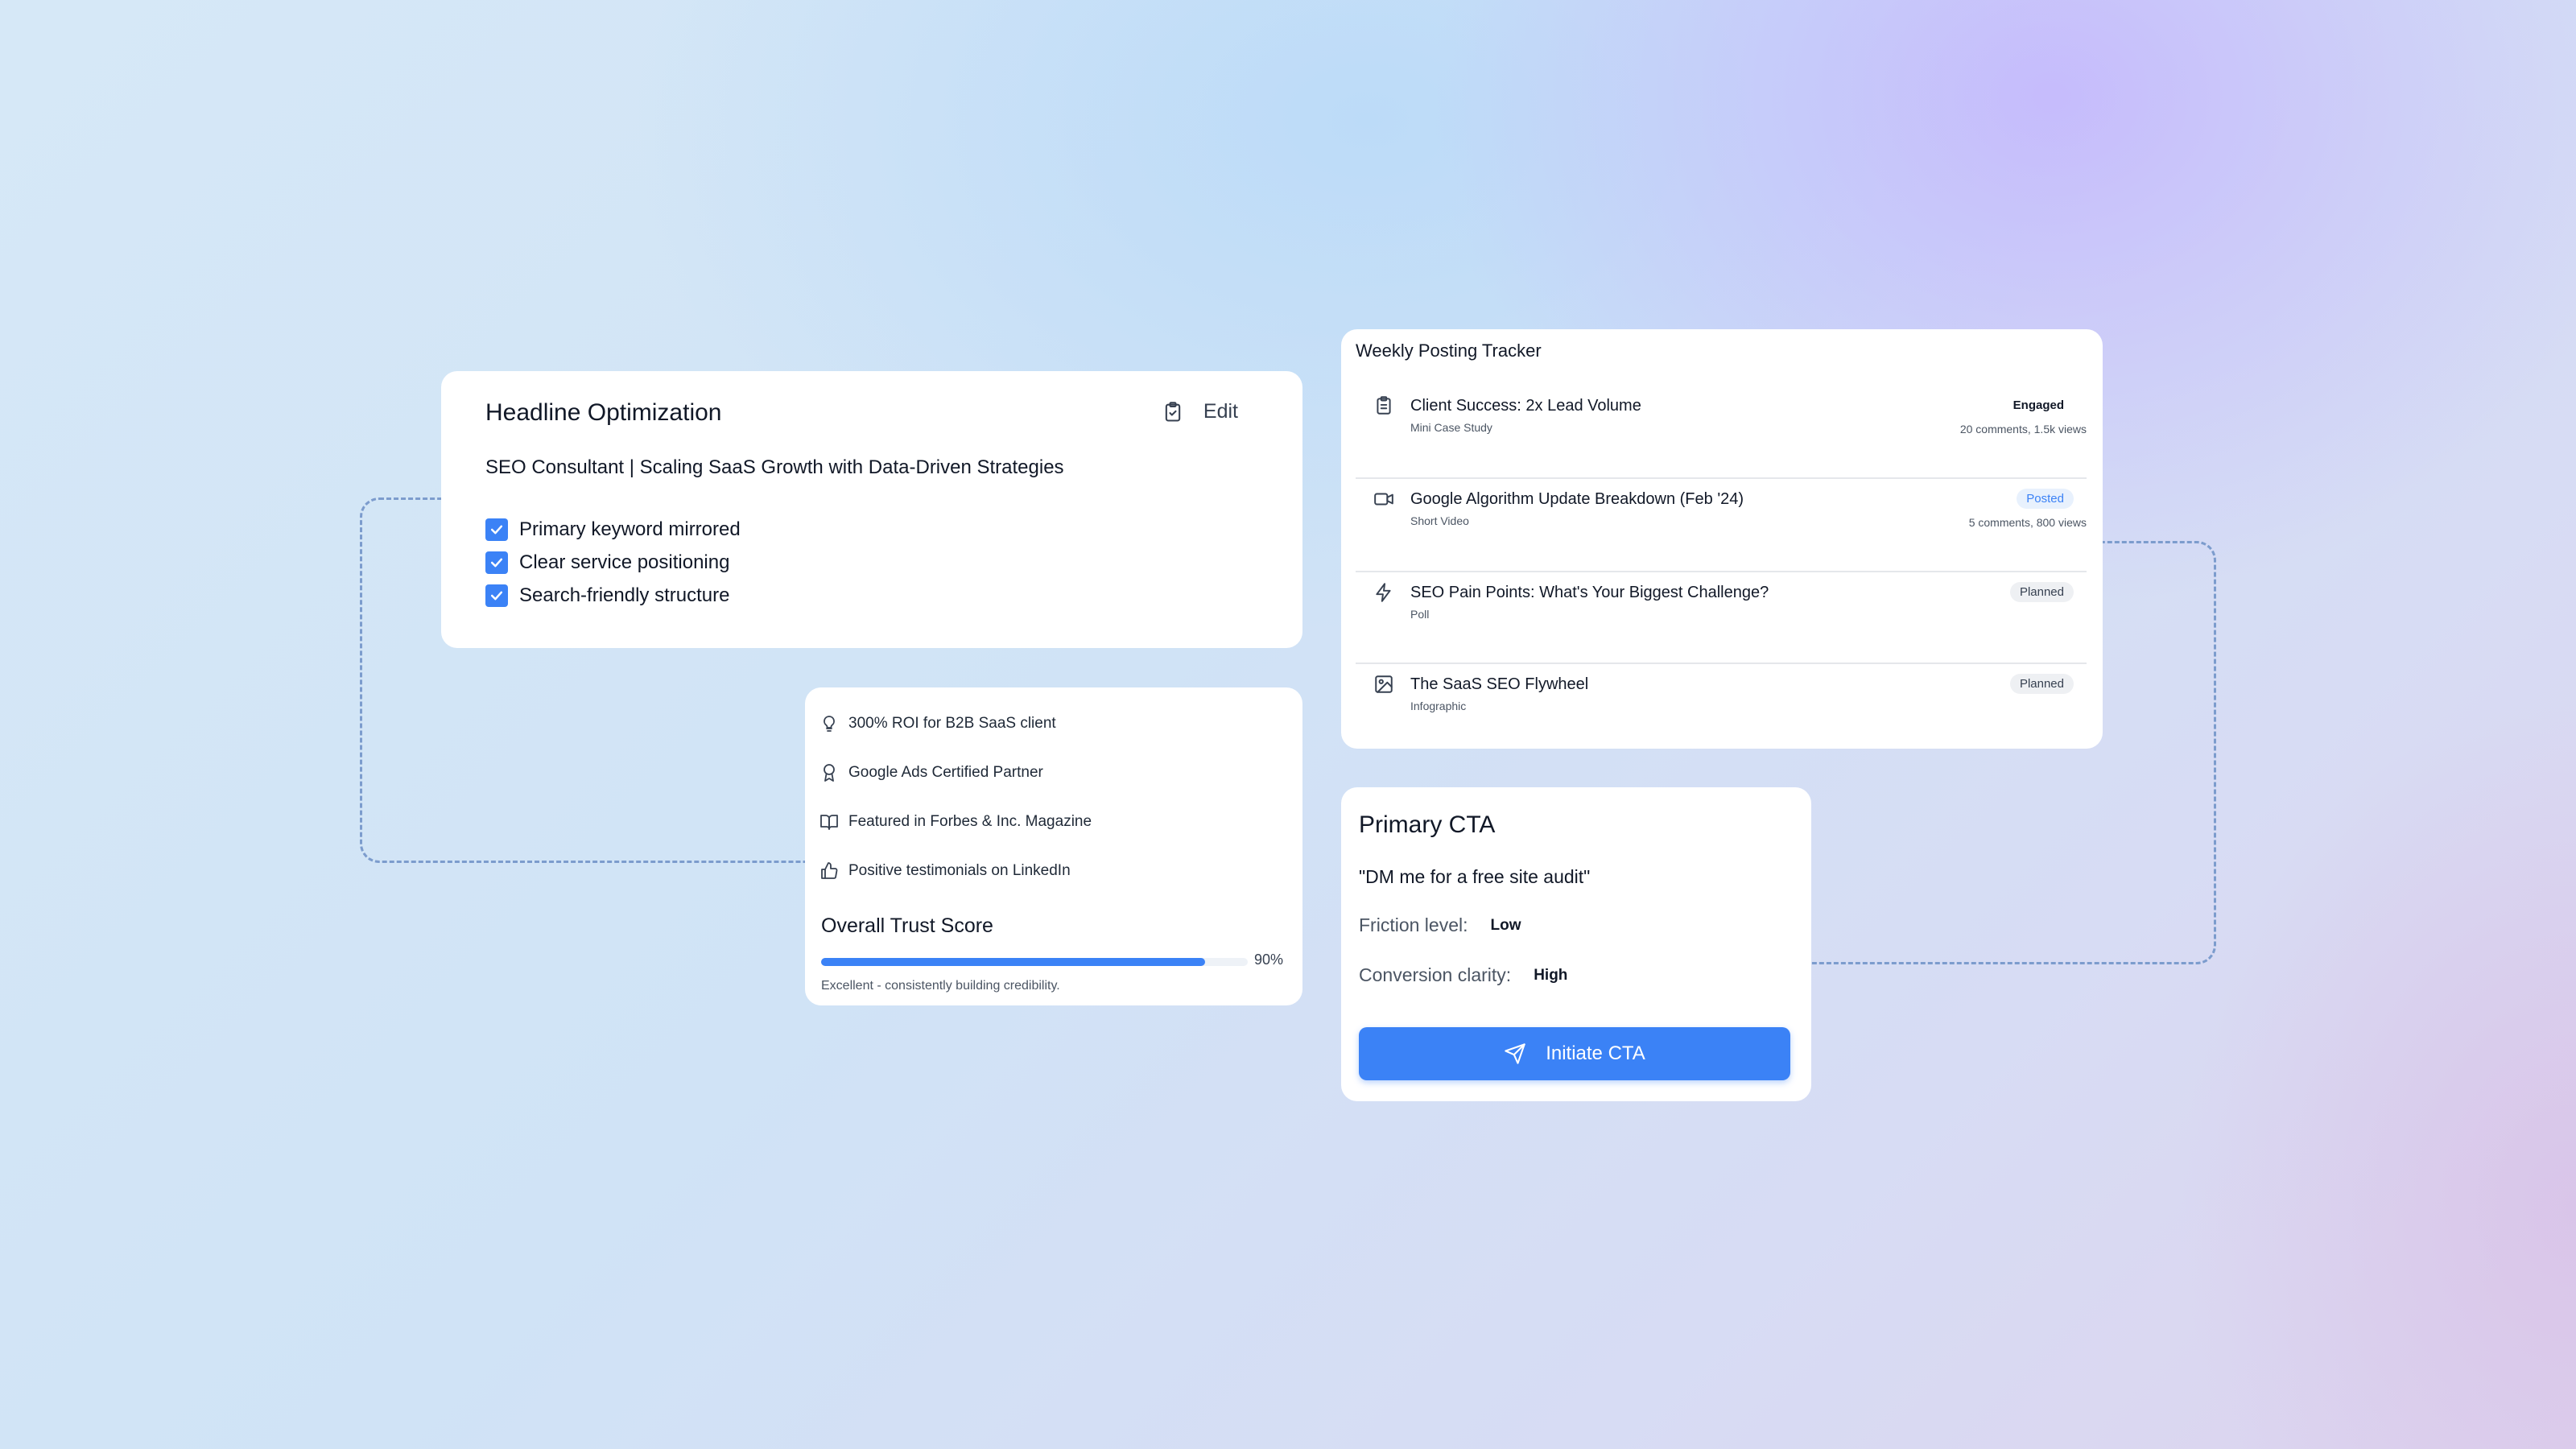  Describe the element at coordinates (1420, 614) in the screenshot. I see `post-type: Poll` at that location.